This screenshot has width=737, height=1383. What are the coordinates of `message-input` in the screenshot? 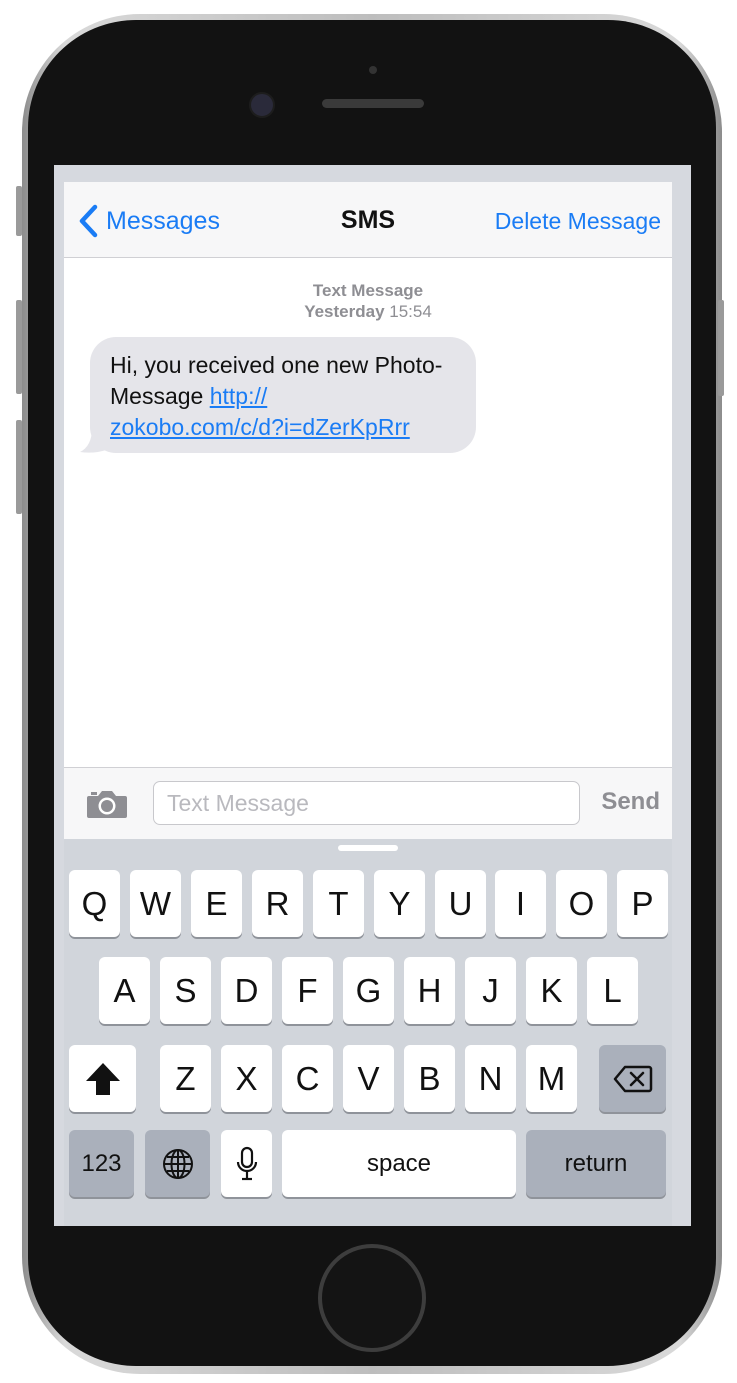 It's located at (366, 803).